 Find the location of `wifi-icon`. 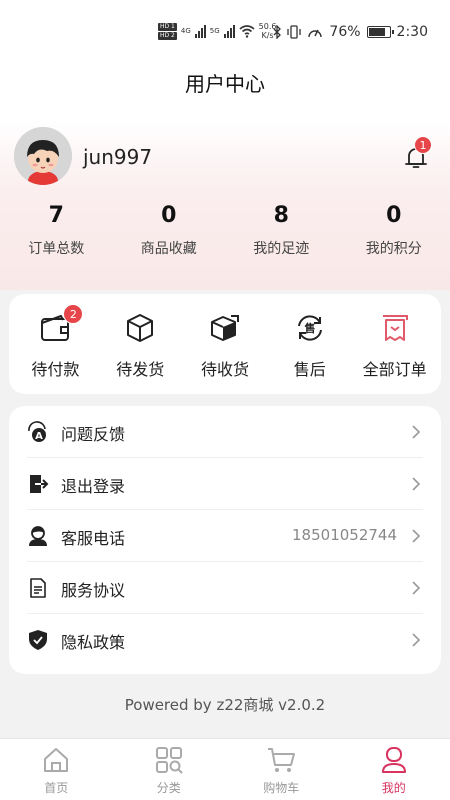

wifi-icon is located at coordinates (247, 31).